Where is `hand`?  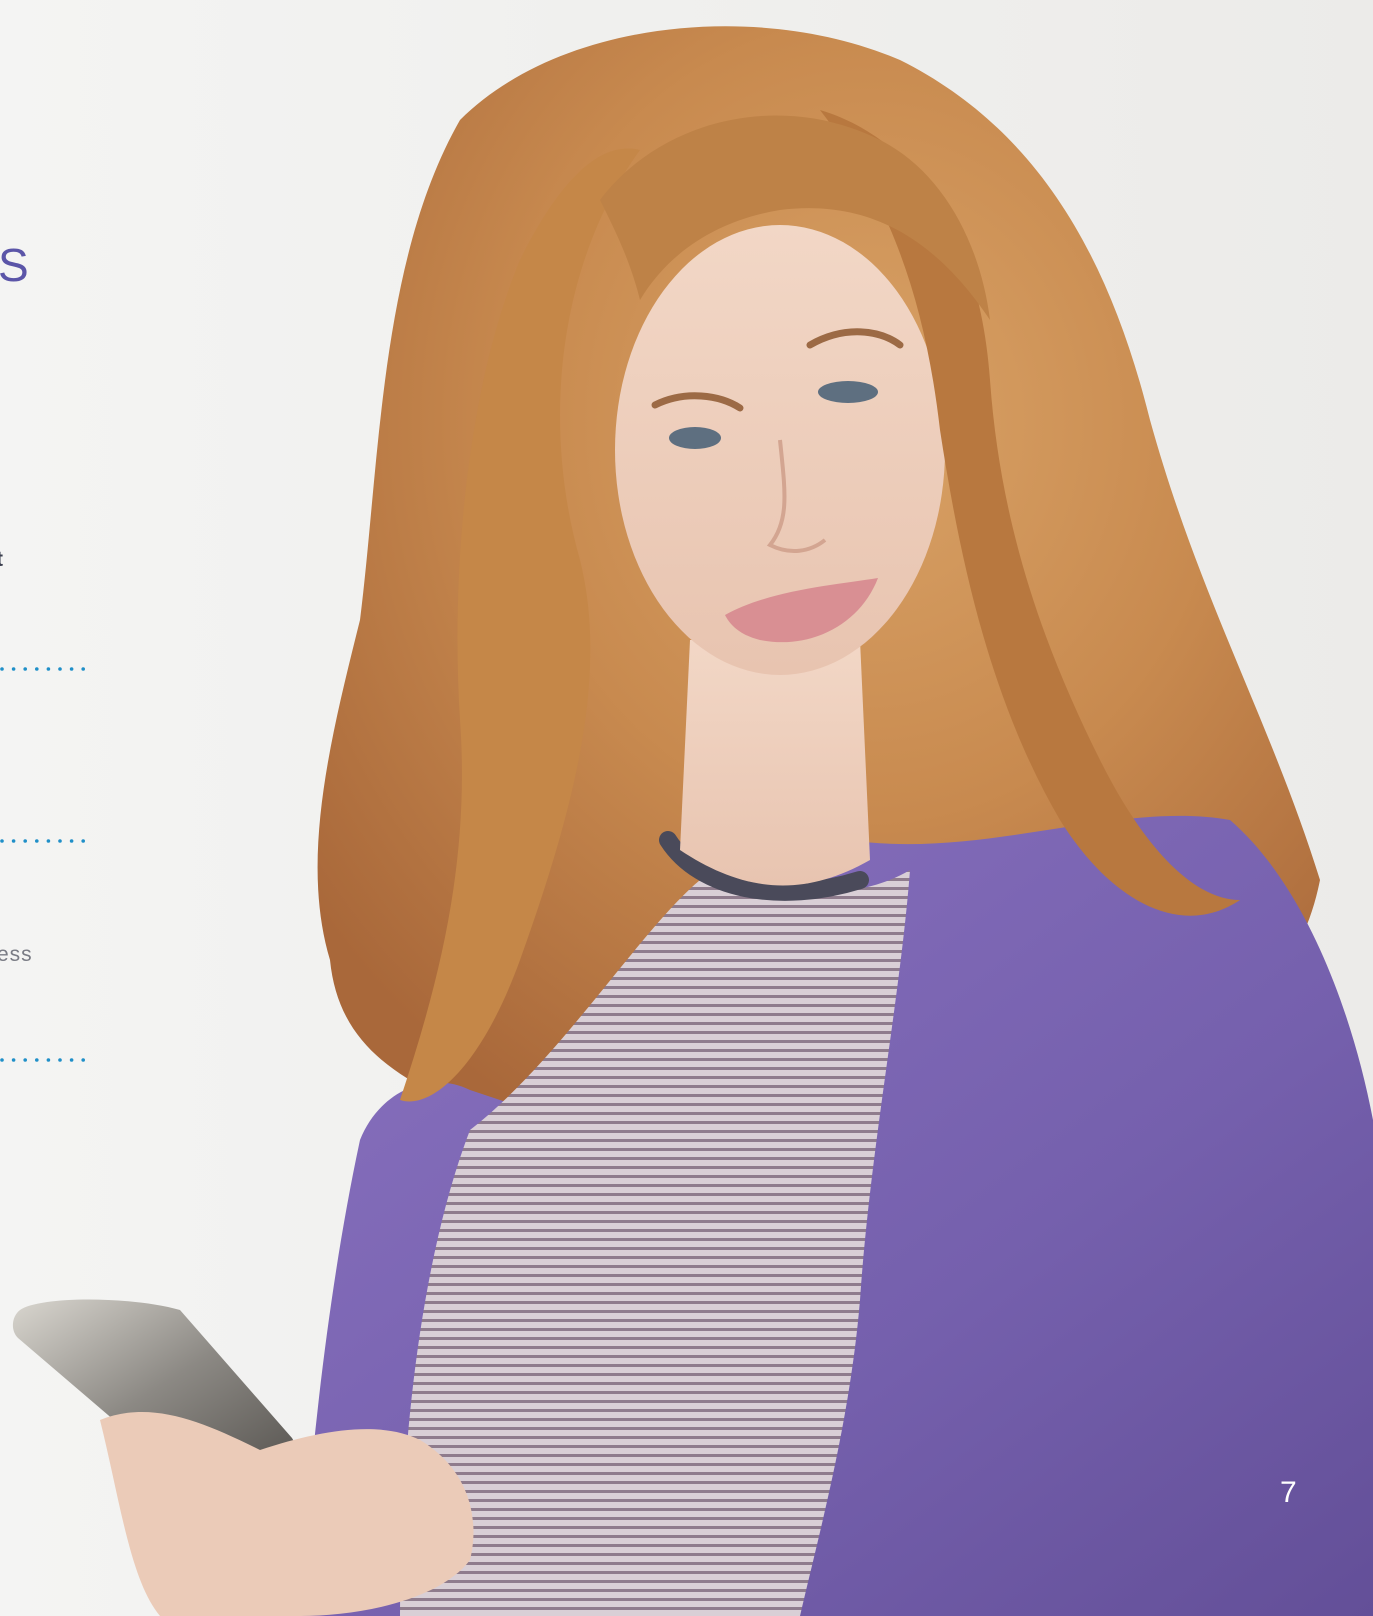 hand is located at coordinates (287, 1513).